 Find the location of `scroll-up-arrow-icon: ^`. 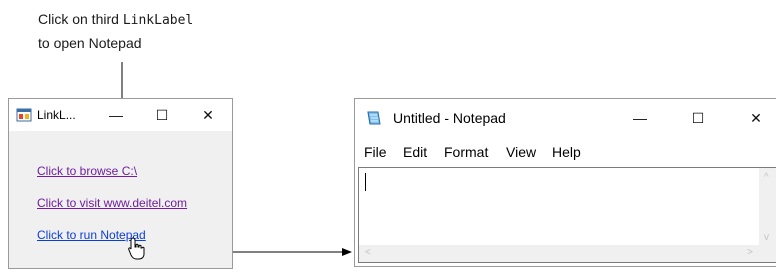

scroll-up-arrow-icon: ^ is located at coordinates (766, 177).